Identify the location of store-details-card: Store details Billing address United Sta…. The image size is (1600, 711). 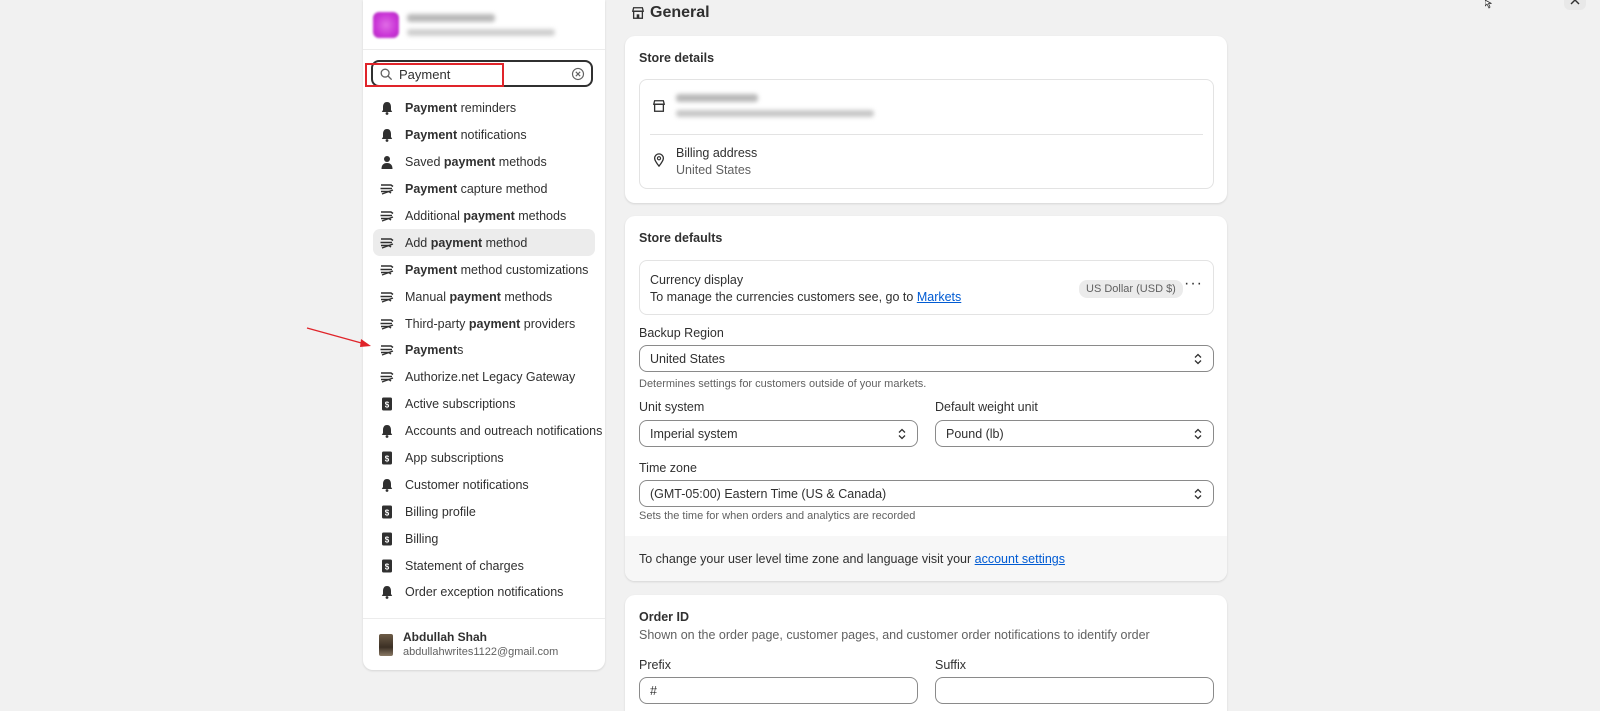
(926, 119).